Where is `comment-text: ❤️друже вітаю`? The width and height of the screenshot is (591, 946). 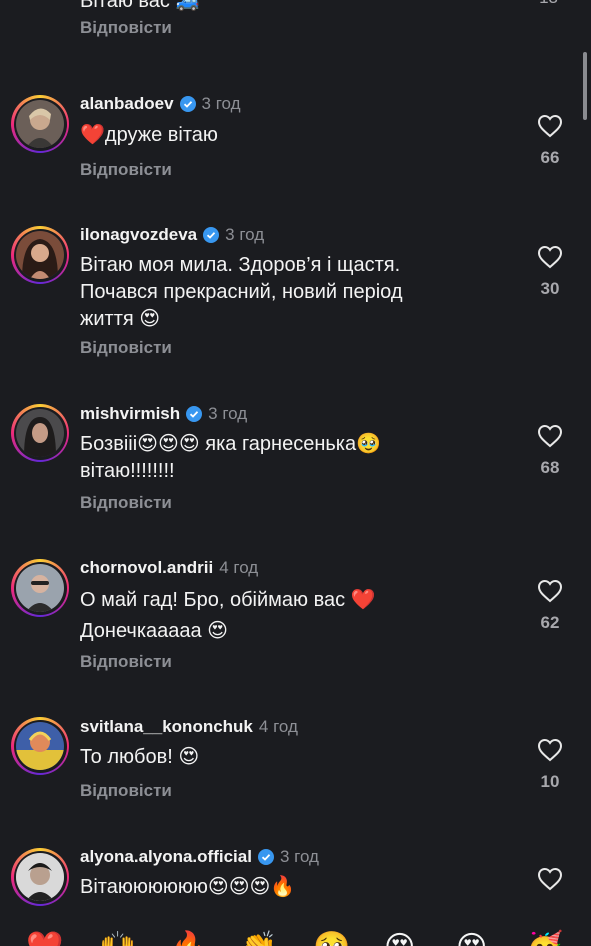
comment-text: ❤️друже вітаю is located at coordinates (149, 134).